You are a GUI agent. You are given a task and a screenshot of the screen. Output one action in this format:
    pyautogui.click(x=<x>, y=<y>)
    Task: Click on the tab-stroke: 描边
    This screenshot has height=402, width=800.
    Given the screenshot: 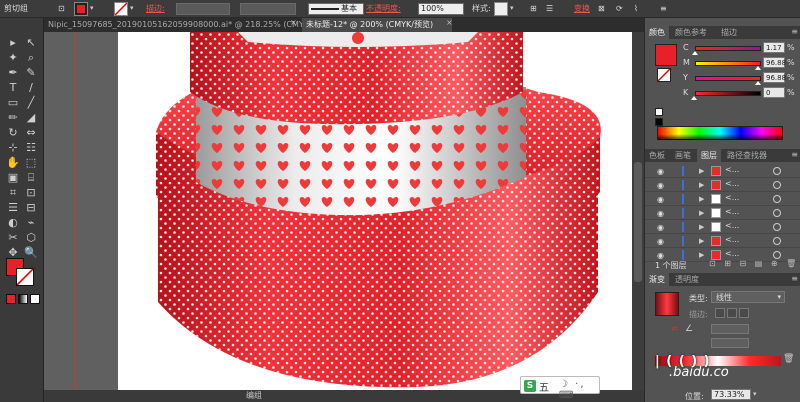 What is the action you would take?
    pyautogui.click(x=729, y=32)
    